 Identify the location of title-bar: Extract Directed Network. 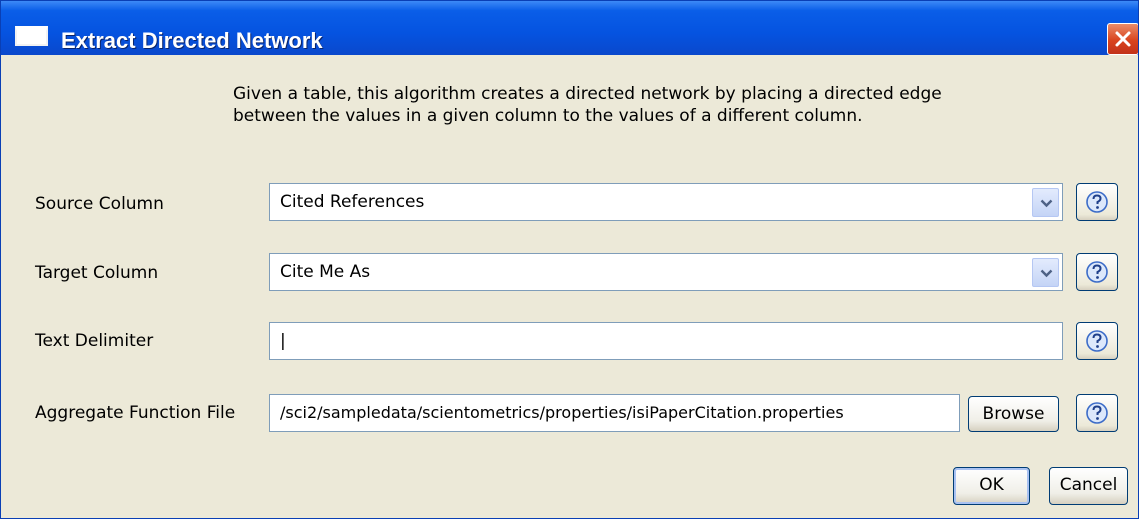
(569, 28).